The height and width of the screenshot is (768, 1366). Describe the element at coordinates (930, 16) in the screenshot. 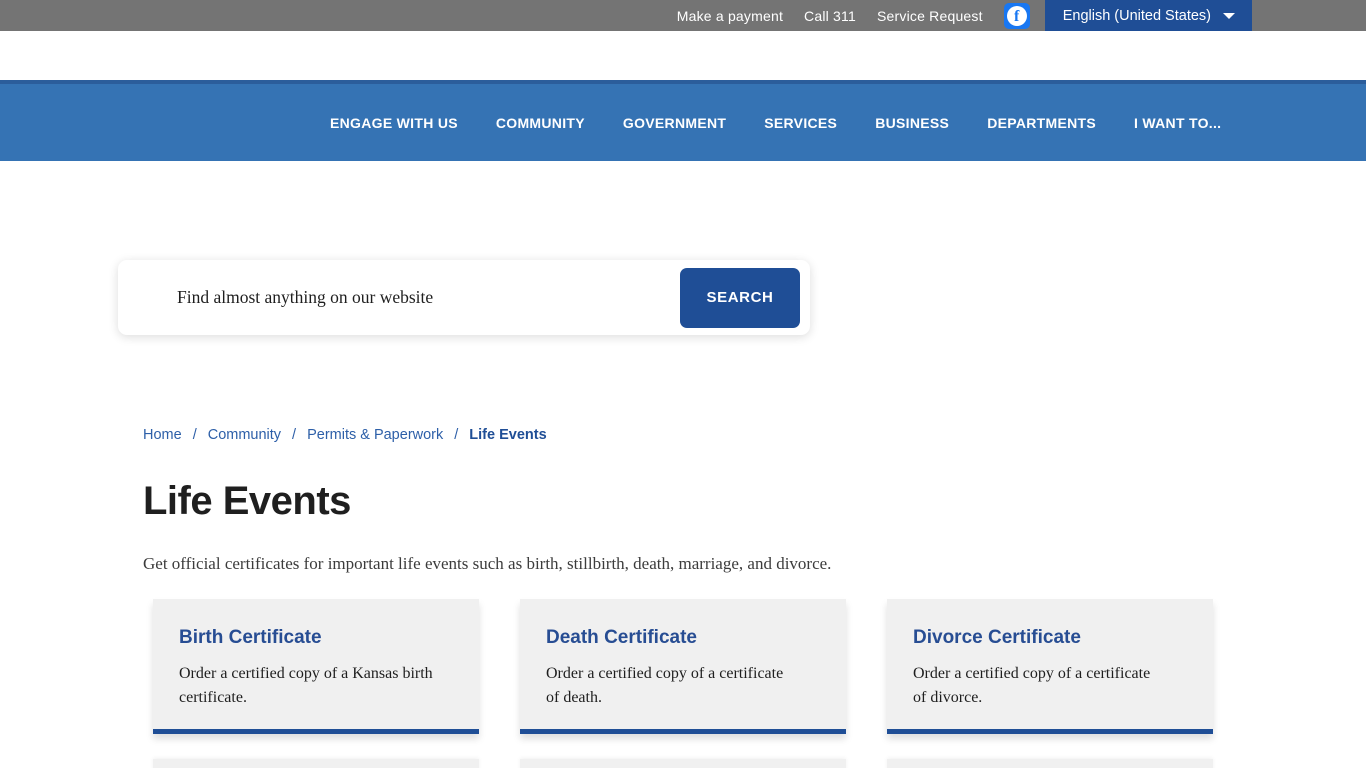

I see `service-request-link: Service Request` at that location.